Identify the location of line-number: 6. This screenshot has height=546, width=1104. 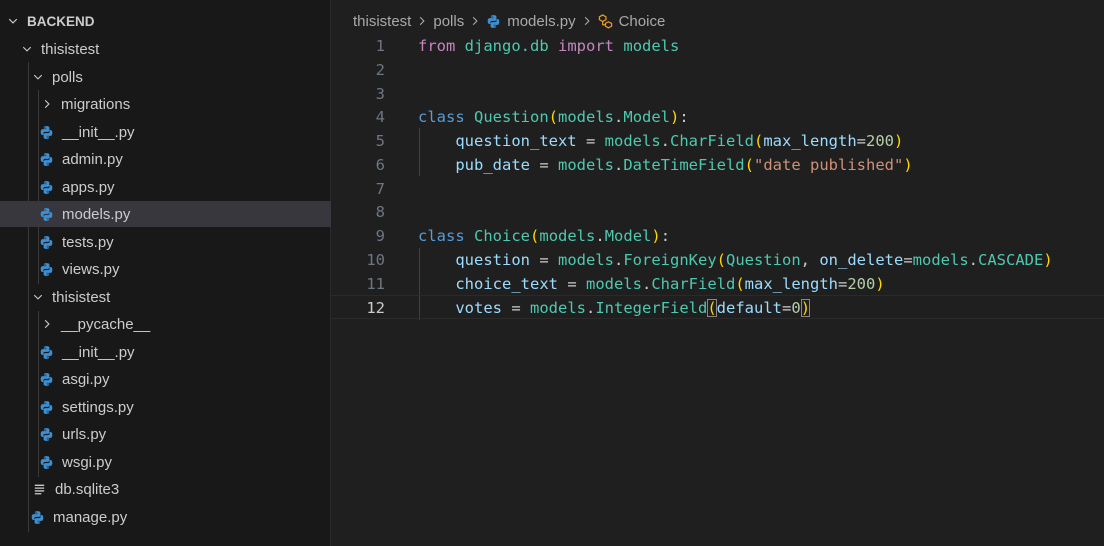
(380, 165).